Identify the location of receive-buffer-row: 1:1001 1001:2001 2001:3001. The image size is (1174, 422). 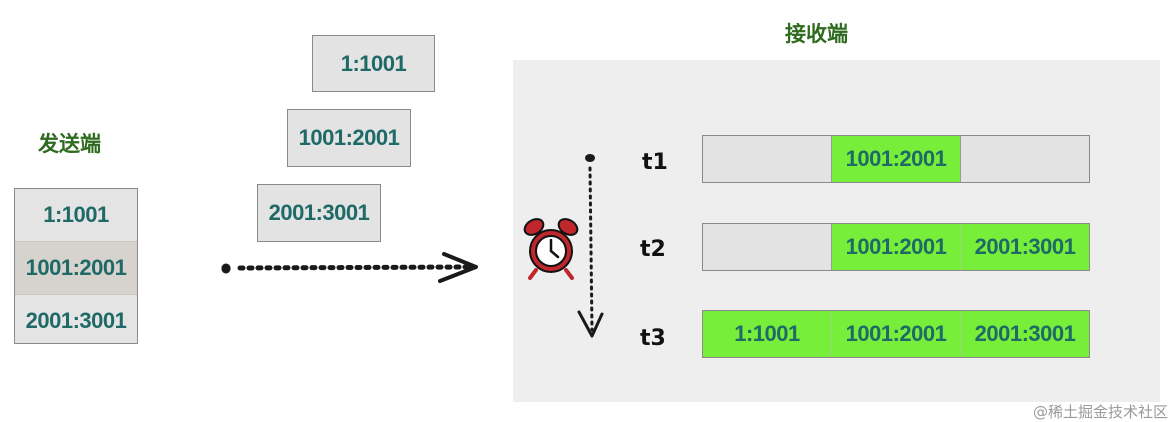
(896, 334).